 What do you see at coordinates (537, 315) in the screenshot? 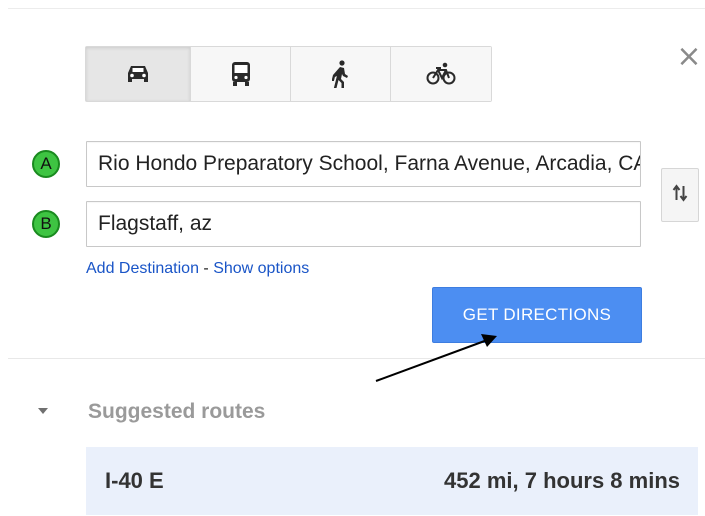
I see `get-directions-button: GET DIRECTIONS` at bounding box center [537, 315].